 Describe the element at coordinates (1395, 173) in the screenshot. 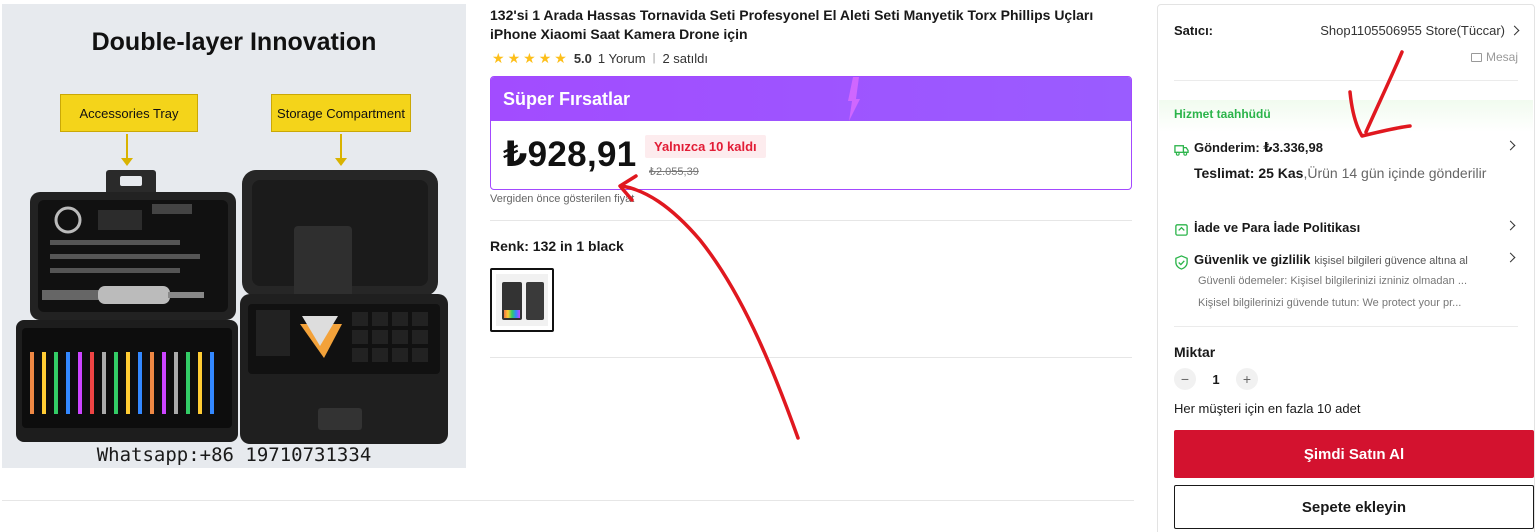

I see `delivery-note: ,Ürün 14 gün içinde gönderilir` at that location.